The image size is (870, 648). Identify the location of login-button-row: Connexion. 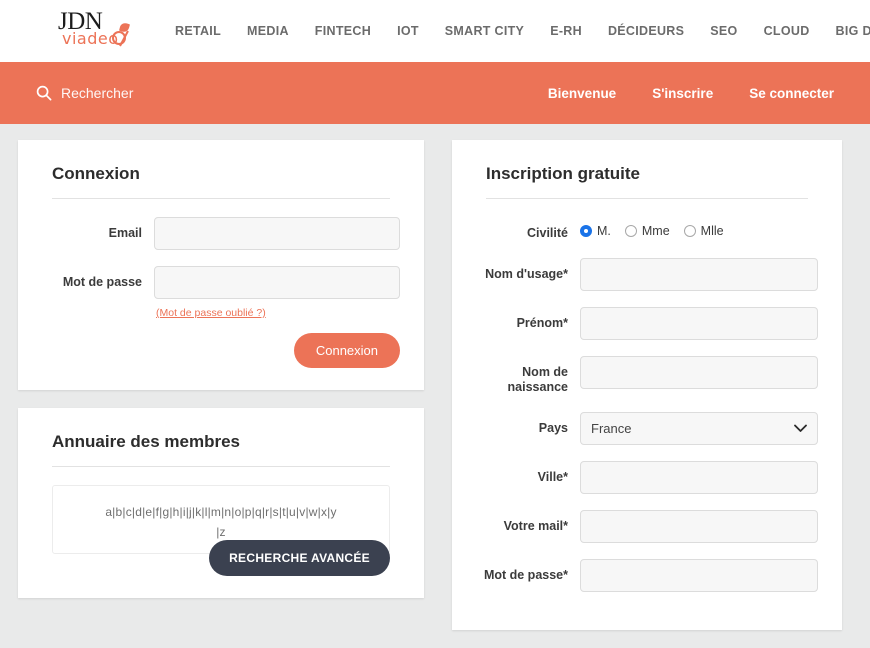
(221, 350).